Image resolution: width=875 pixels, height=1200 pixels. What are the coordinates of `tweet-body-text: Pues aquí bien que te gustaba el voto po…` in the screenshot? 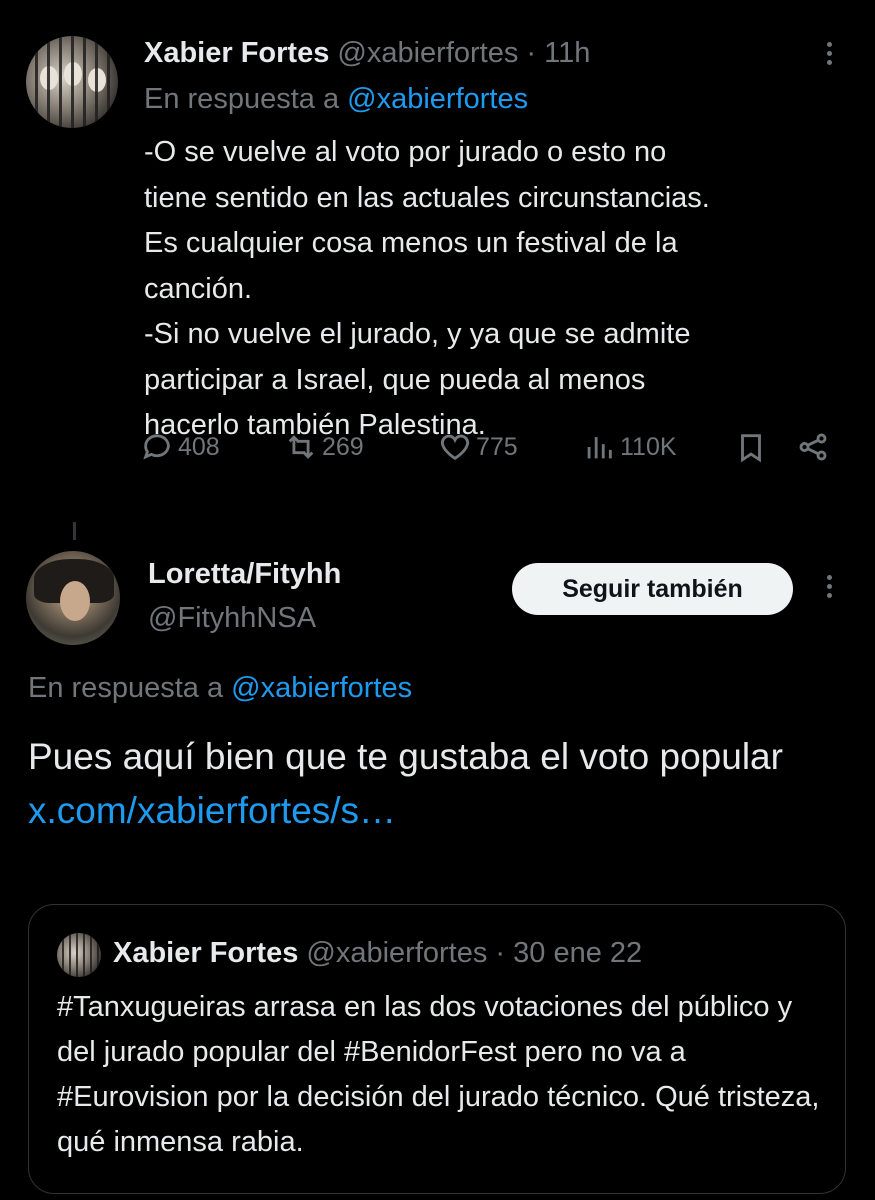 It's located at (405, 756).